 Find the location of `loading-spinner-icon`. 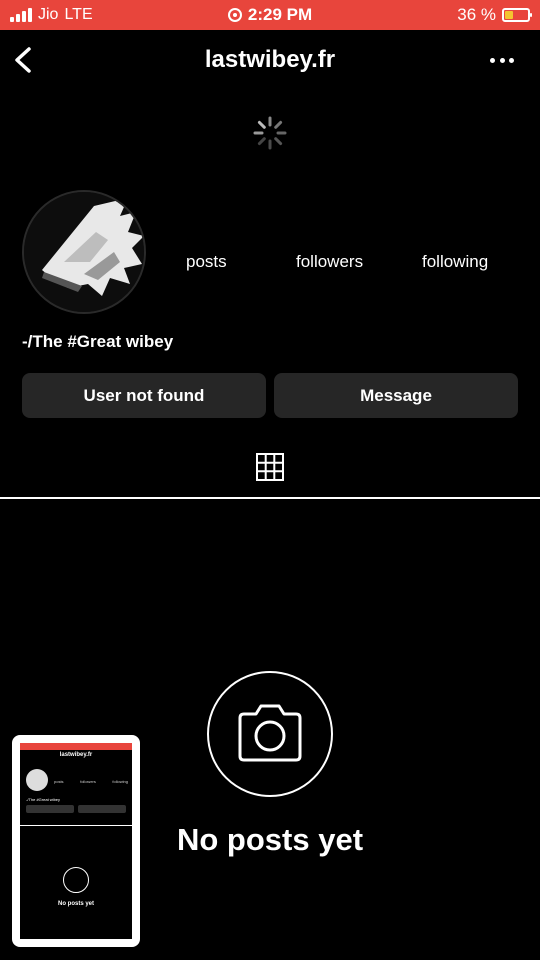

loading-spinner-icon is located at coordinates (270, 133).